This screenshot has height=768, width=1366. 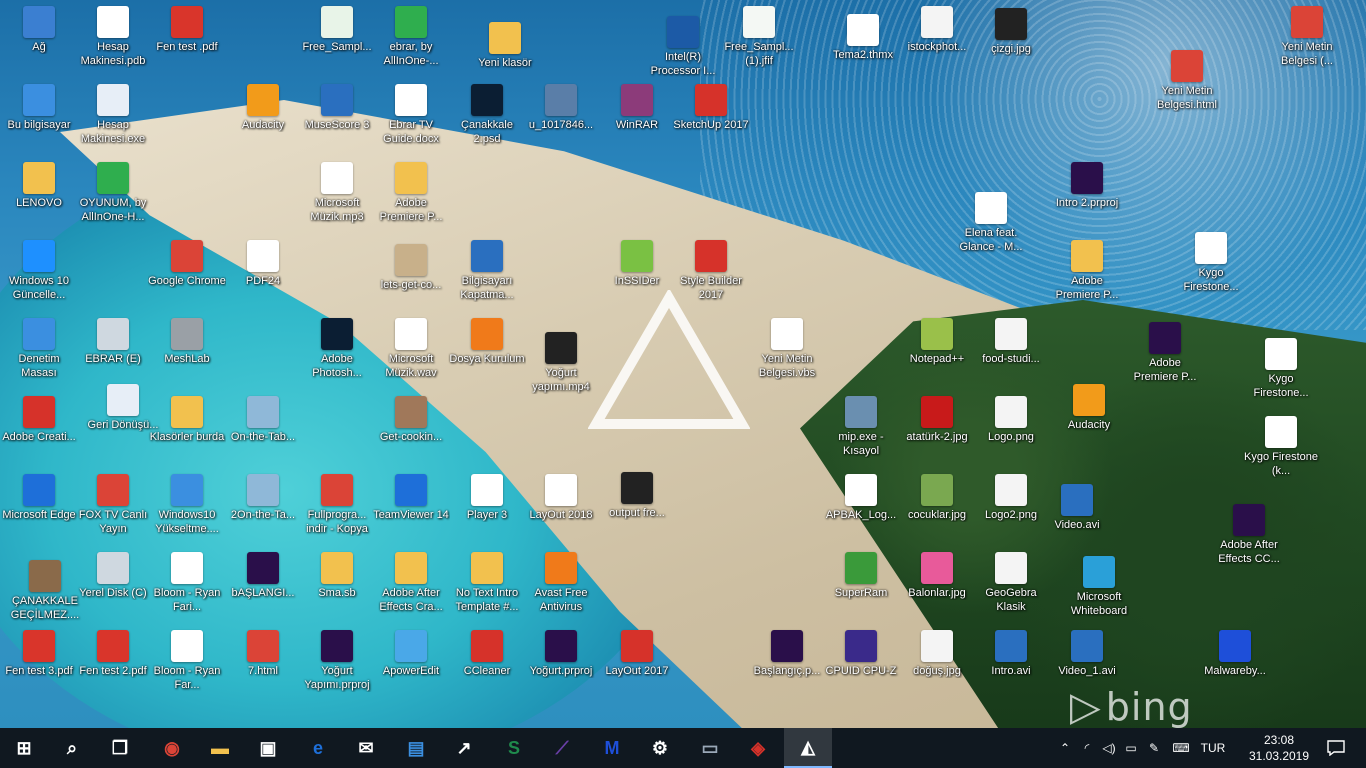 I want to click on desktop-icon: Yoğurt.prproj, so click(x=561, y=654).